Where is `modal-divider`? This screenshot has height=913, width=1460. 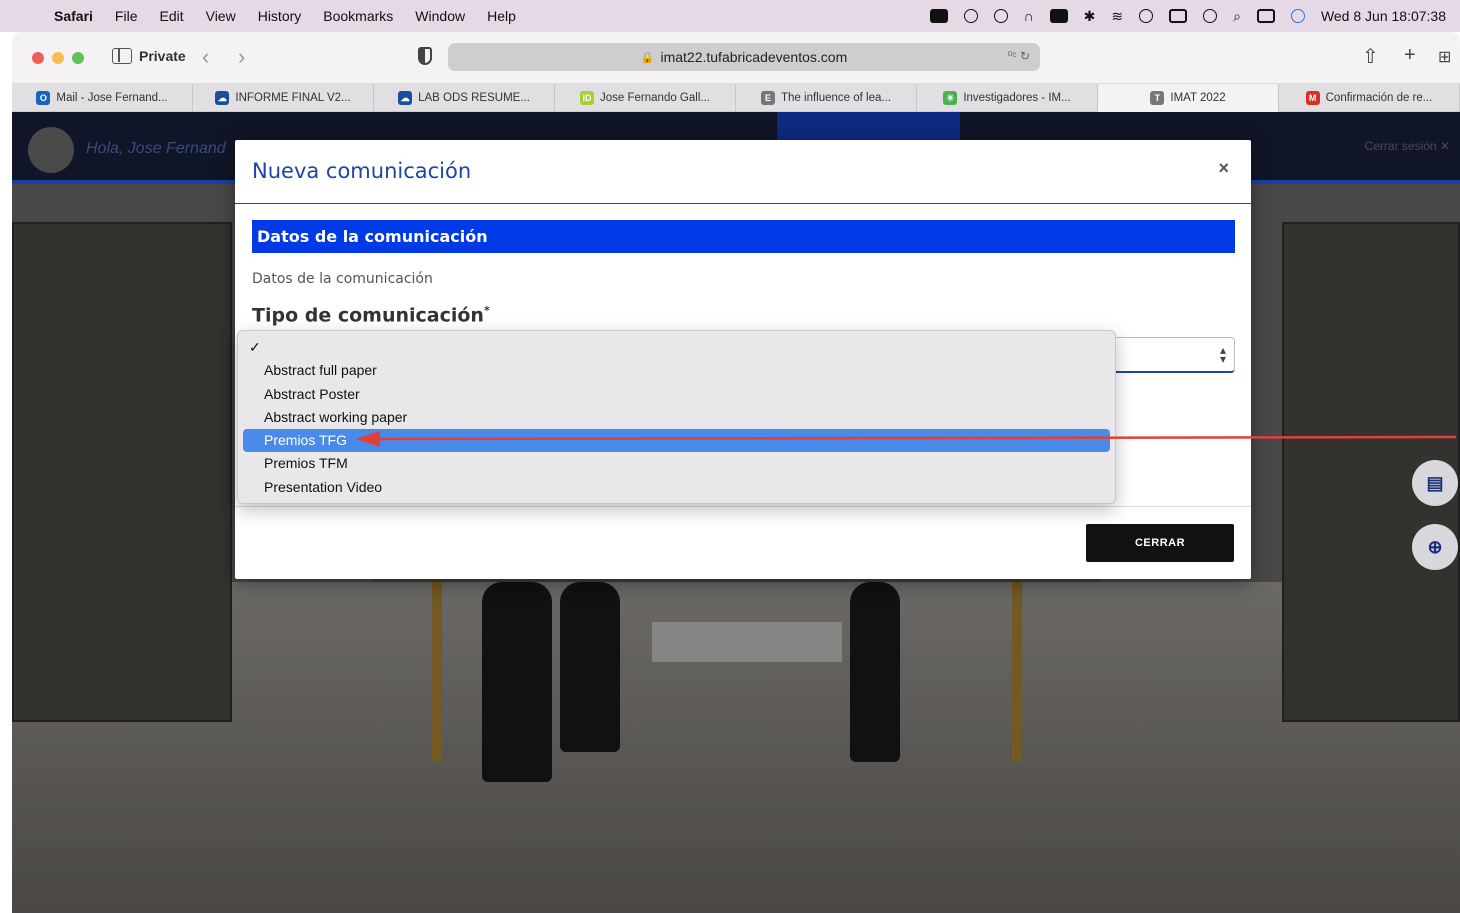 modal-divider is located at coordinates (743, 203).